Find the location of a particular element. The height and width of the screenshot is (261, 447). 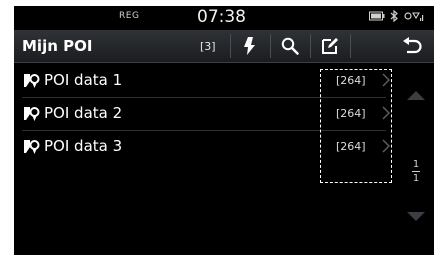

poi-name: POI data 3 is located at coordinates (83, 146).